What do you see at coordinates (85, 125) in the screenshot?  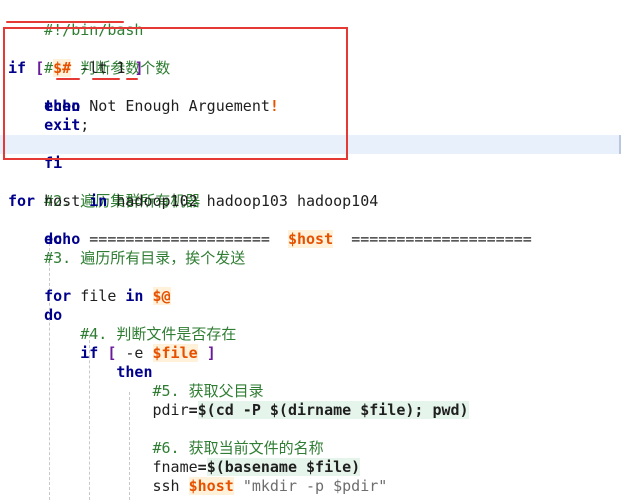 I see `semicolon: ;` at bounding box center [85, 125].